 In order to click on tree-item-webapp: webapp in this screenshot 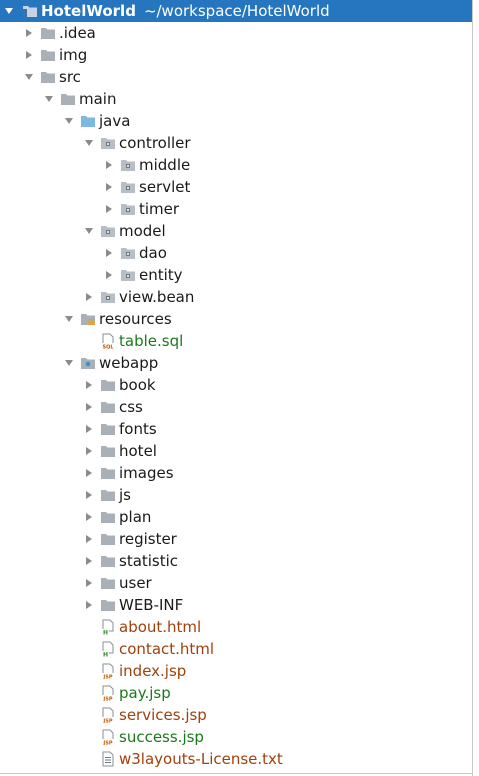, I will do `click(236, 363)`.